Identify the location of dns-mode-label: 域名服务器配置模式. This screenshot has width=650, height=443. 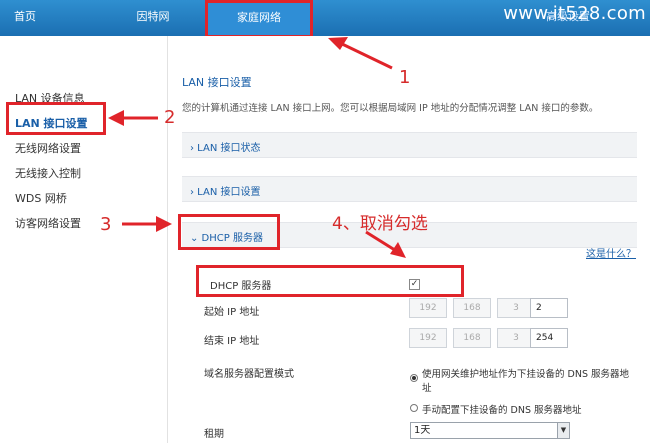
(249, 374).